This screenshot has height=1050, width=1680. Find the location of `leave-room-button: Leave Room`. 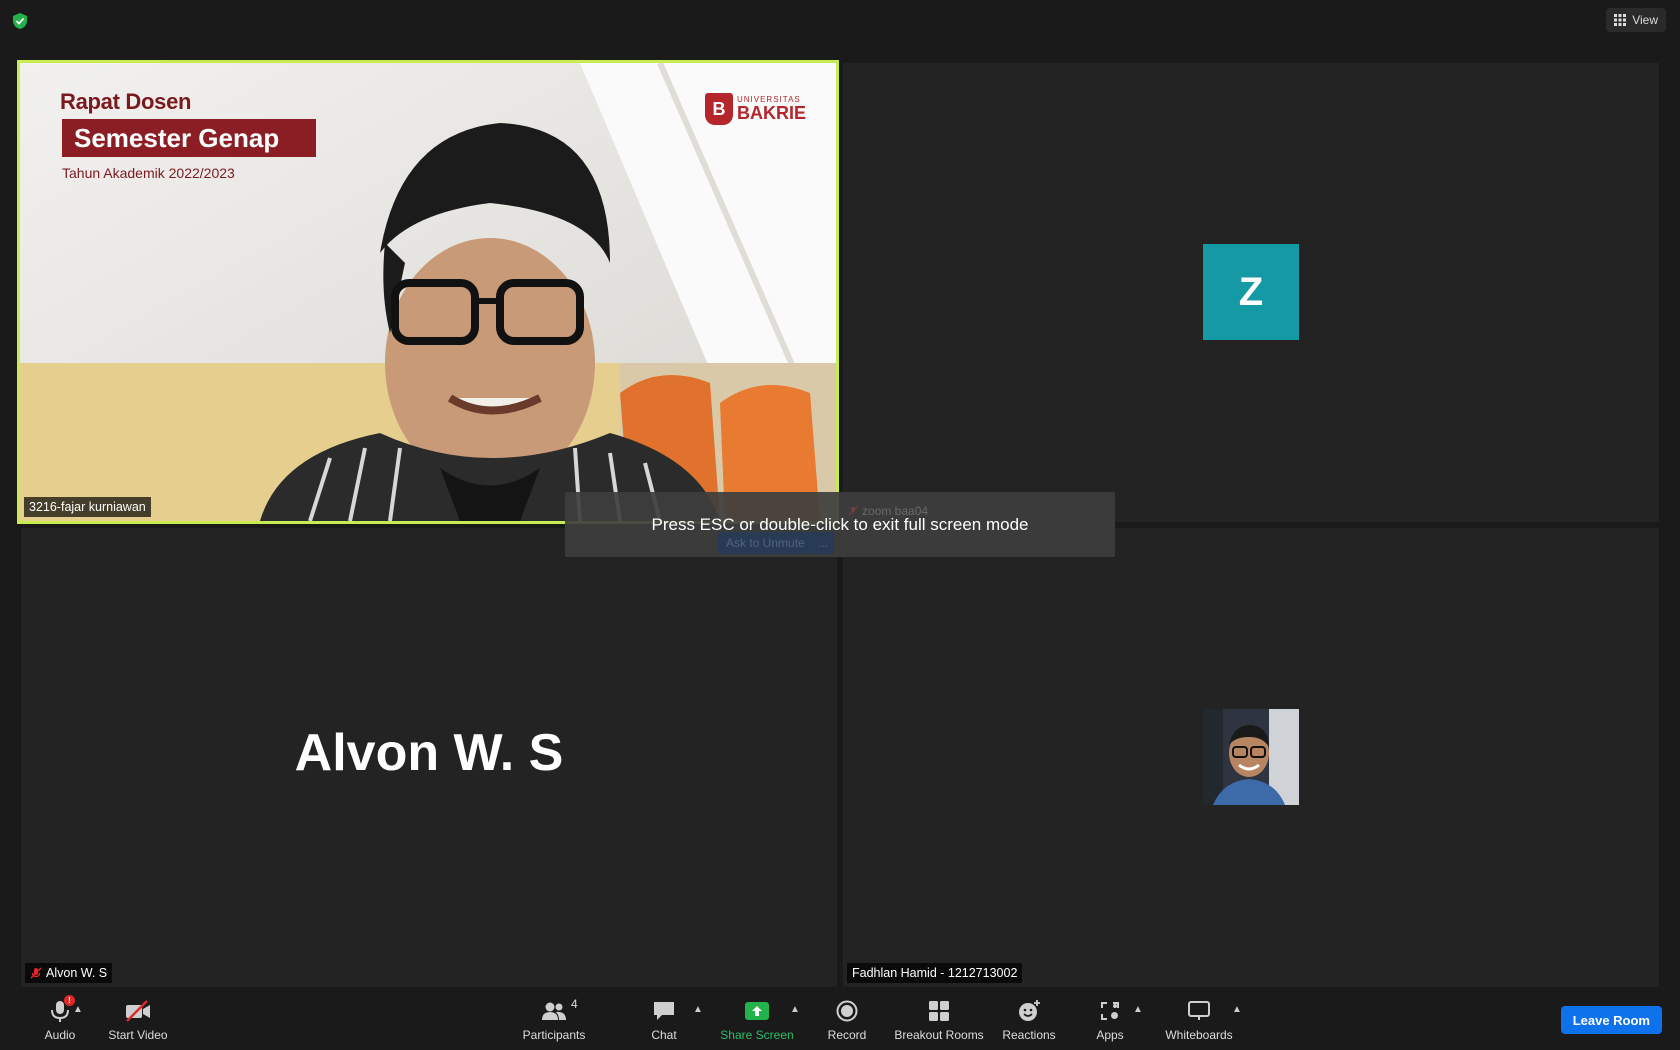

leave-room-button: Leave Room is located at coordinates (1611, 1020).